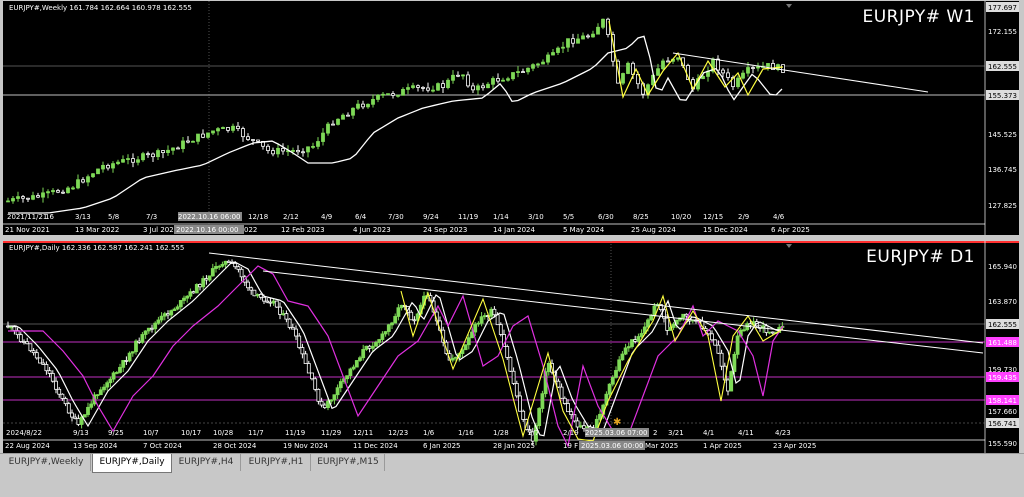  What do you see at coordinates (132, 463) in the screenshot?
I see `tab-eurjpy-daily: EURJPY#,Daily` at bounding box center [132, 463].